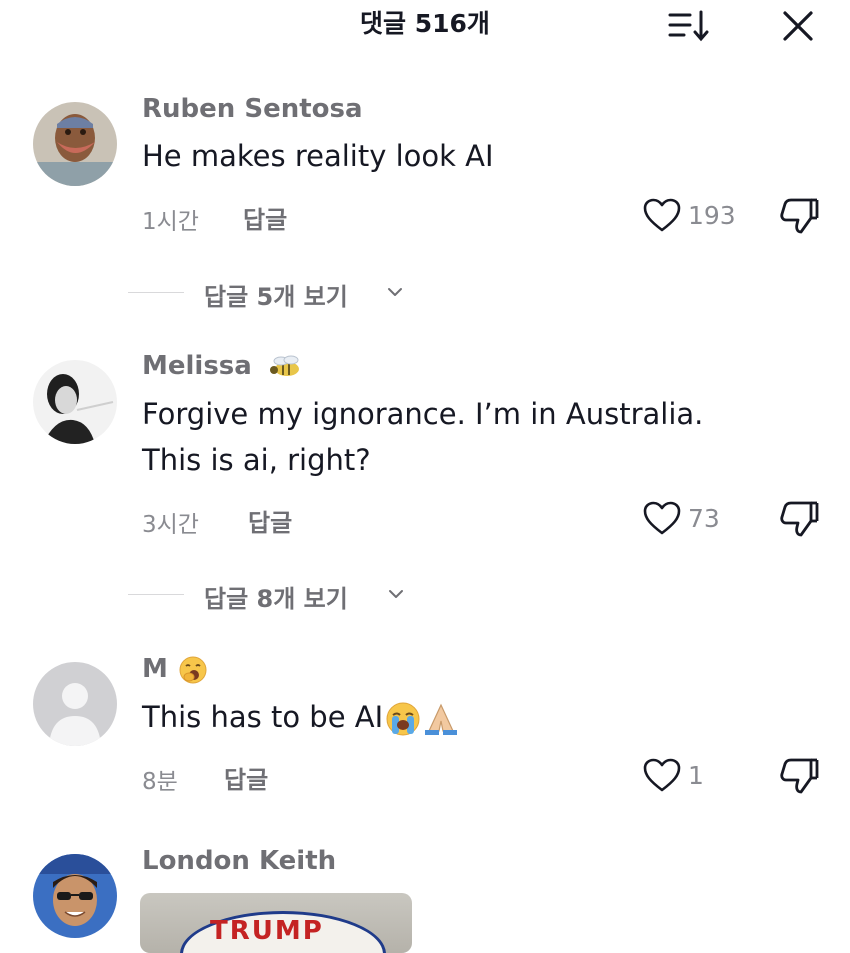 The height and width of the screenshot is (953, 850). Describe the element at coordinates (256, 460) in the screenshot. I see `comment-text: This is ai, right?` at that location.